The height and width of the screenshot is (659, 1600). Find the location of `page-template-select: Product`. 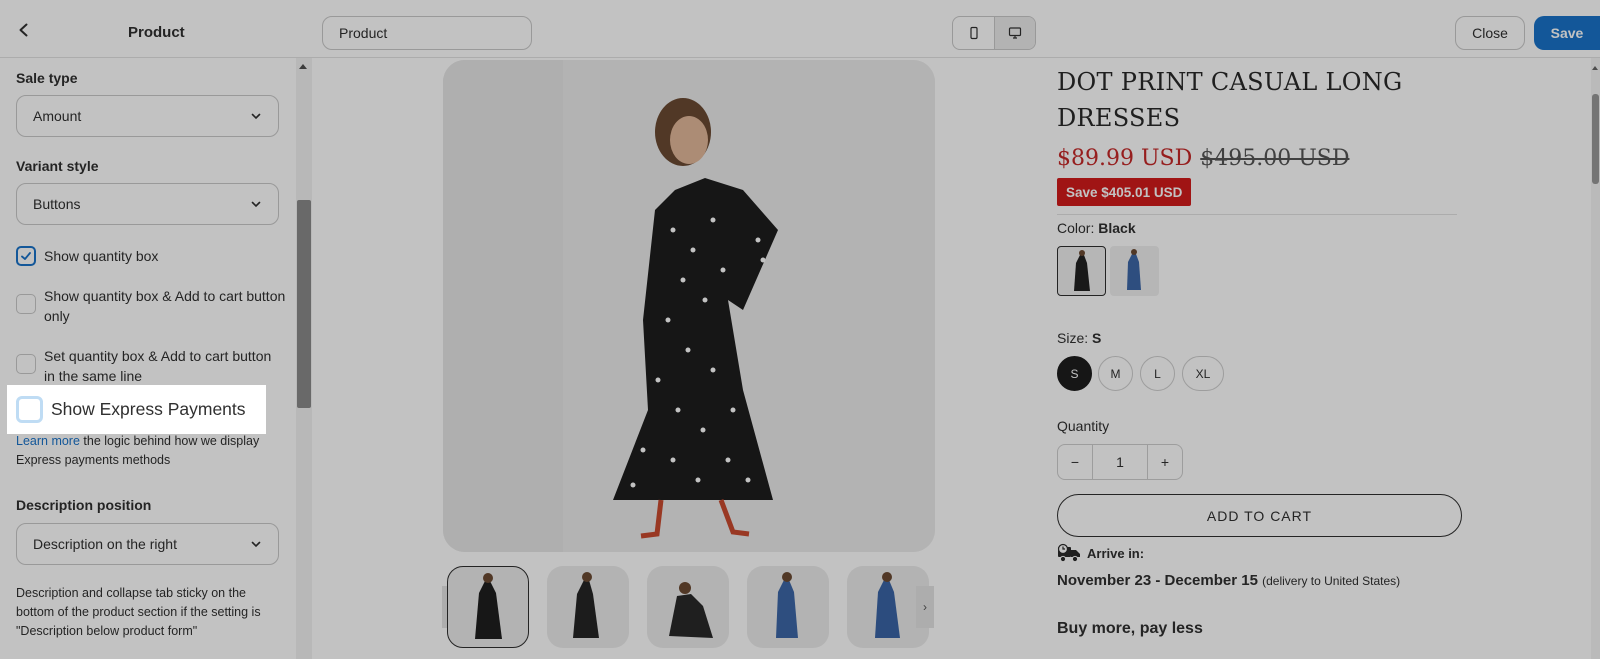

page-template-select: Product is located at coordinates (427, 33).